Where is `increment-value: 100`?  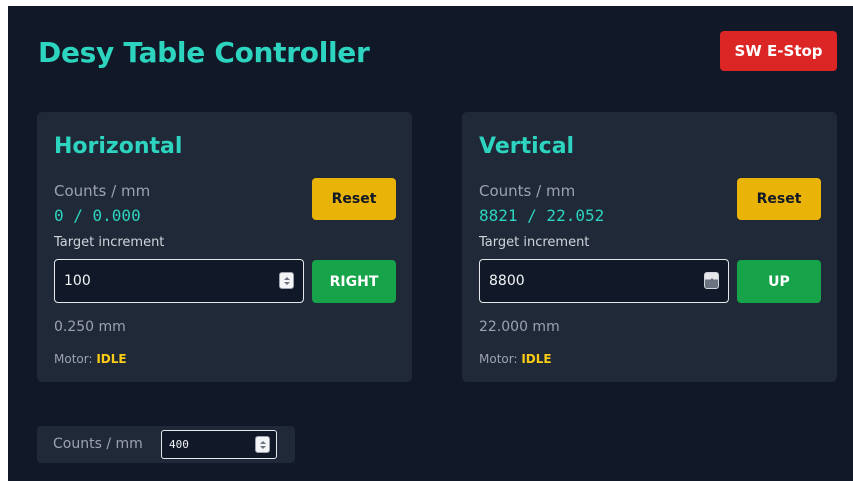
increment-value: 100 is located at coordinates (77, 281).